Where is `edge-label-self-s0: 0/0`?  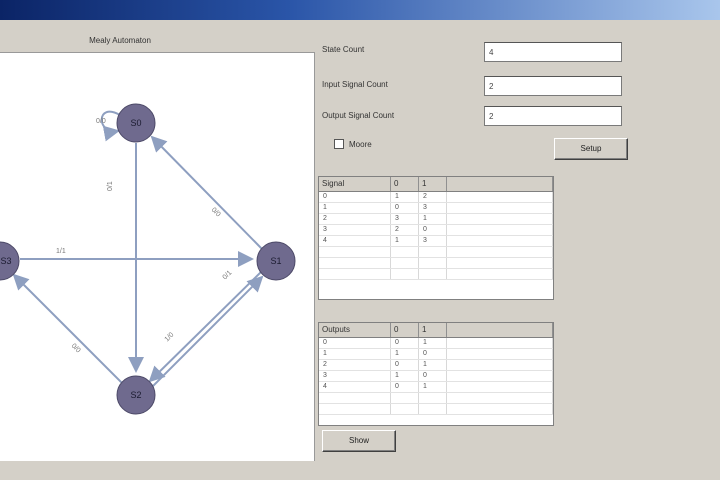
edge-label-self-s0: 0/0 is located at coordinates (101, 121).